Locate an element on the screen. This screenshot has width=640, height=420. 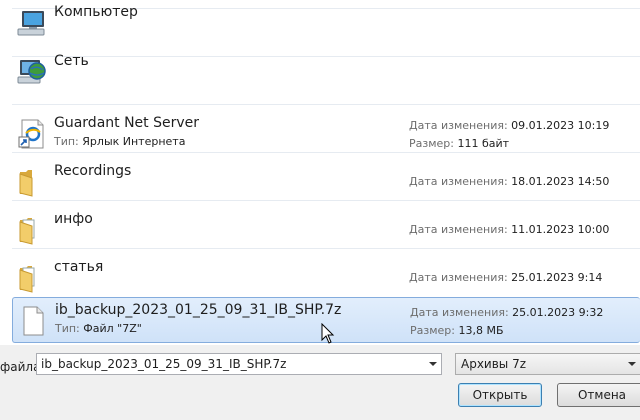
item-type: Тип: Ярлык Интернета is located at coordinates (120, 141).